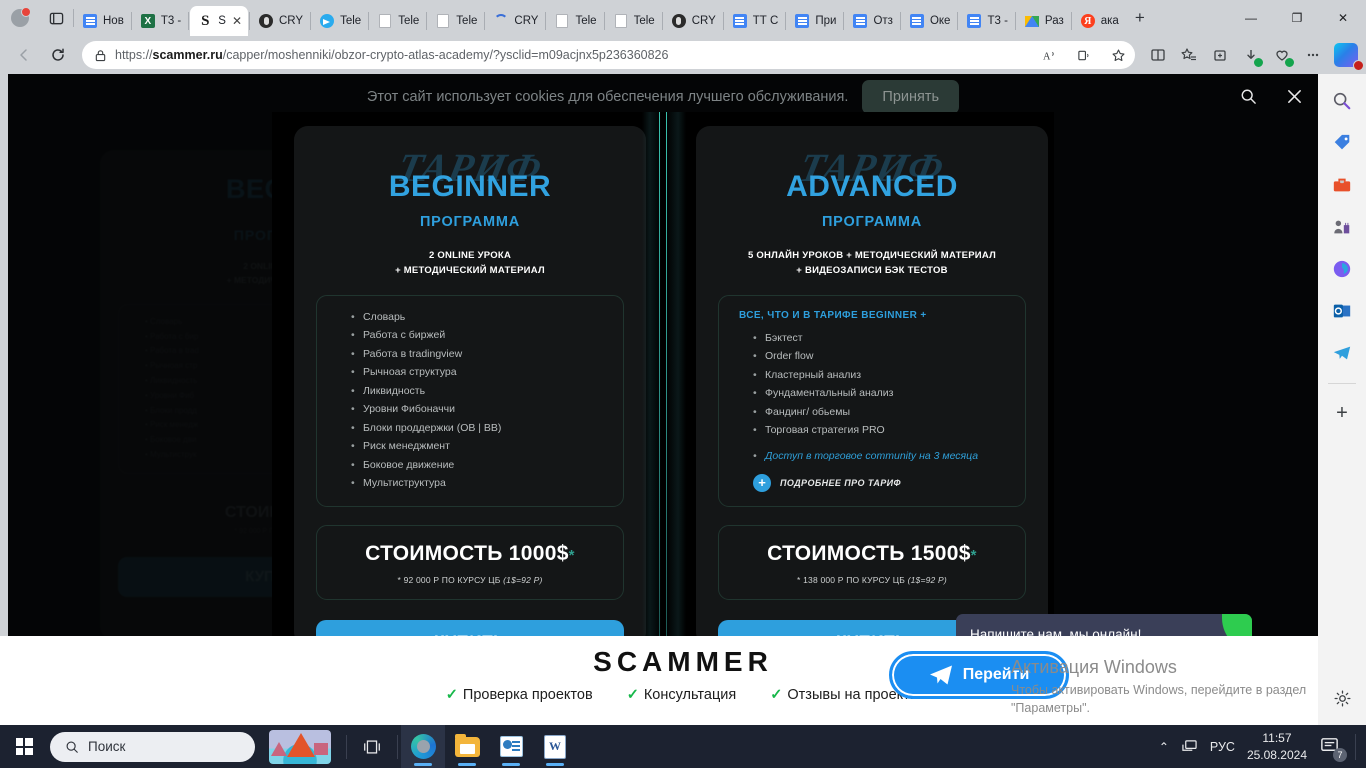 Image resolution: width=1366 pixels, height=768 pixels. I want to click on telegram-plane-icon, so click(941, 675).